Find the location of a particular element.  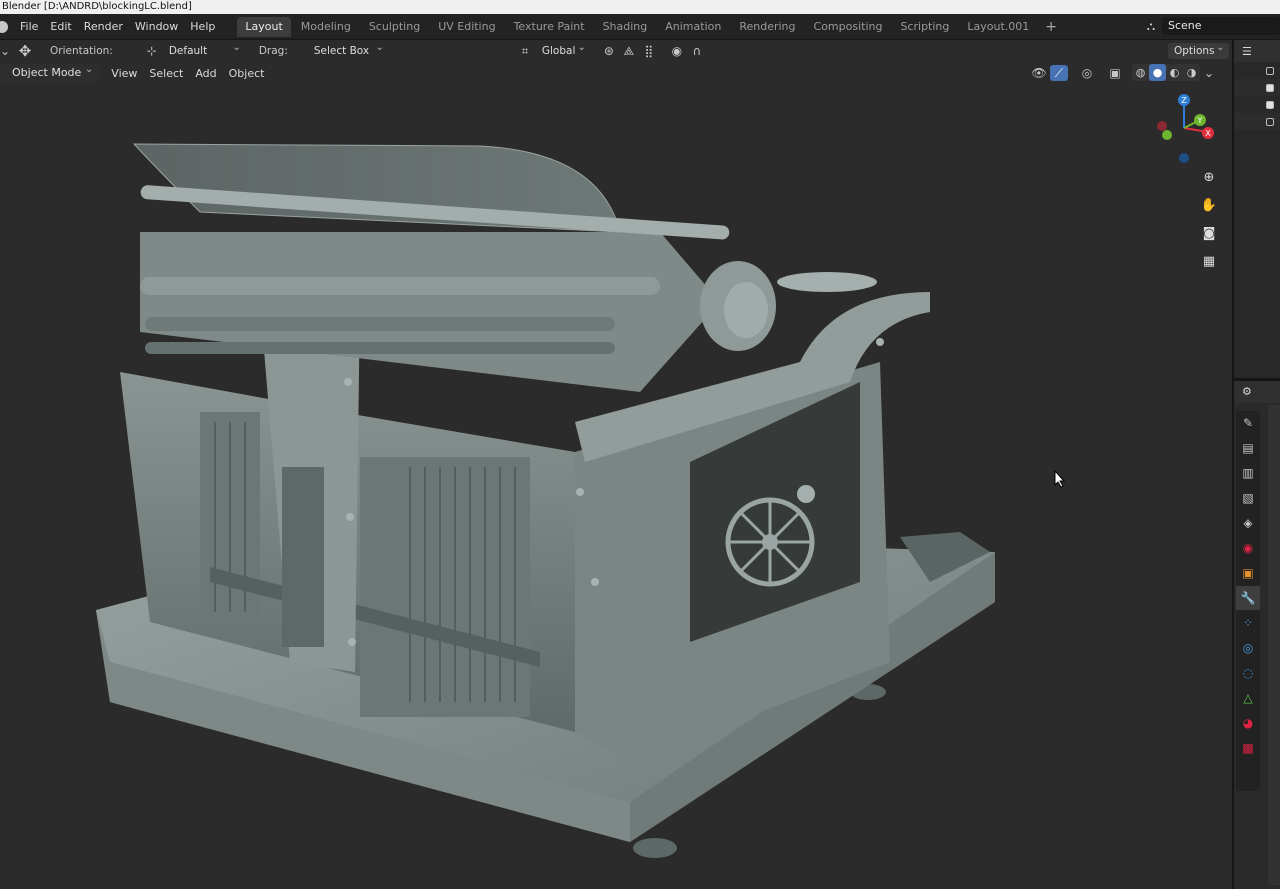

proportional-edit-icon: ◉ is located at coordinates (677, 51).